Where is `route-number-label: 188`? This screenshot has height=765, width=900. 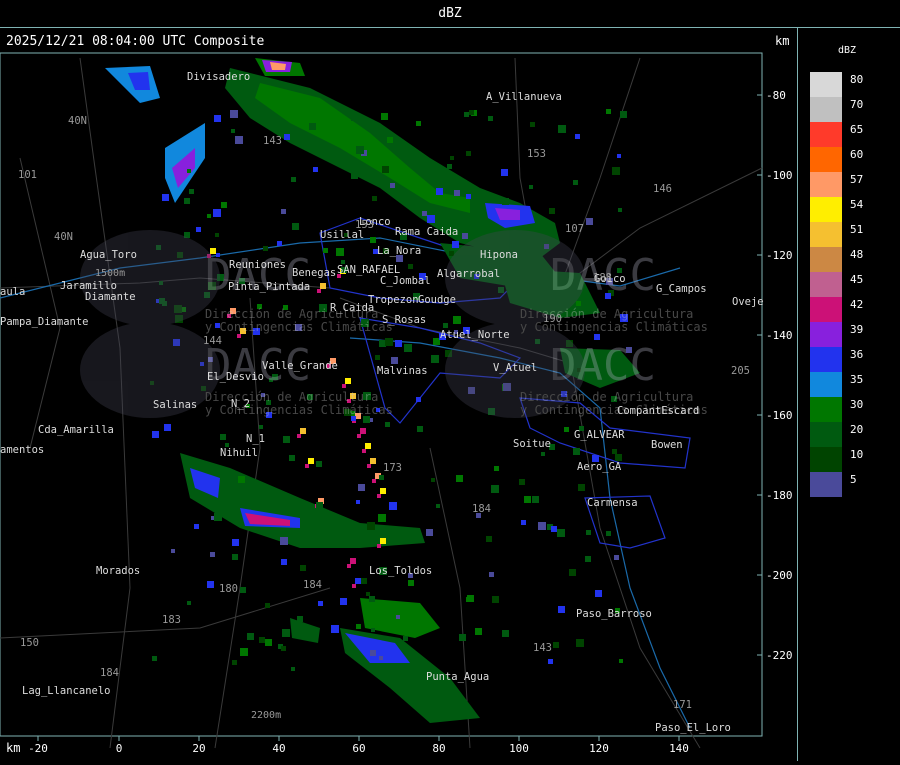 route-number-label: 188 is located at coordinates (602, 278).